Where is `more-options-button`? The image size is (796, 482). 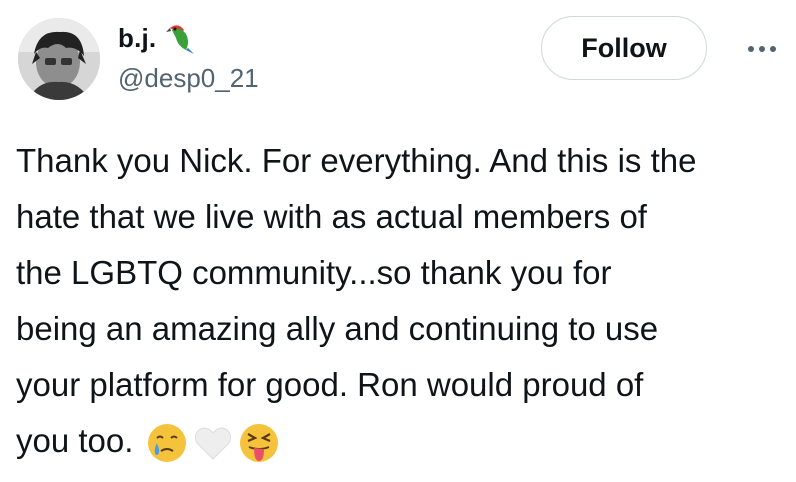
more-options-button is located at coordinates (762, 49).